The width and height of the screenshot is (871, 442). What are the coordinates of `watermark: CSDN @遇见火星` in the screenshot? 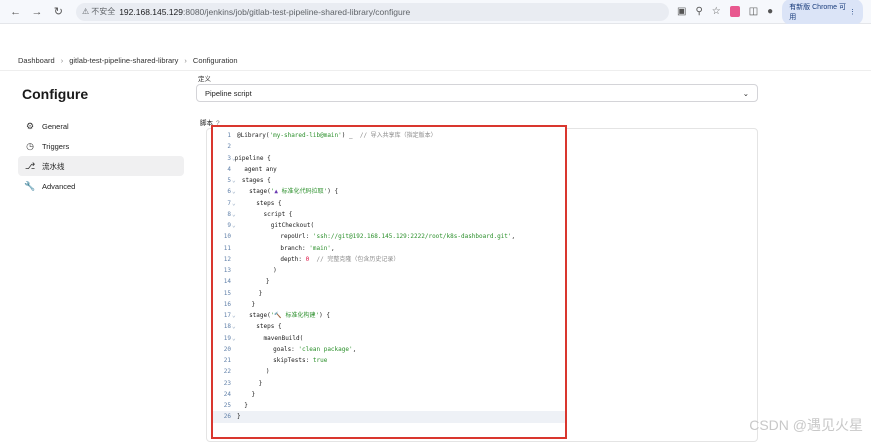 It's located at (806, 425).